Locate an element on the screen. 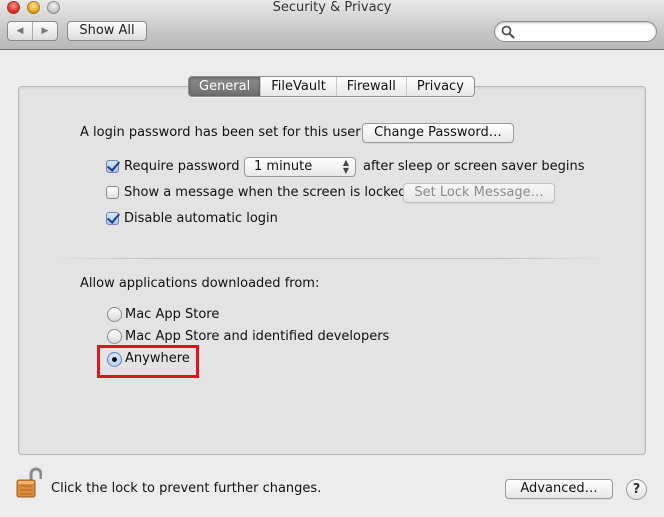 The width and height of the screenshot is (664, 517). back-forward-control: ◀ ▶ is located at coordinates (32, 31).